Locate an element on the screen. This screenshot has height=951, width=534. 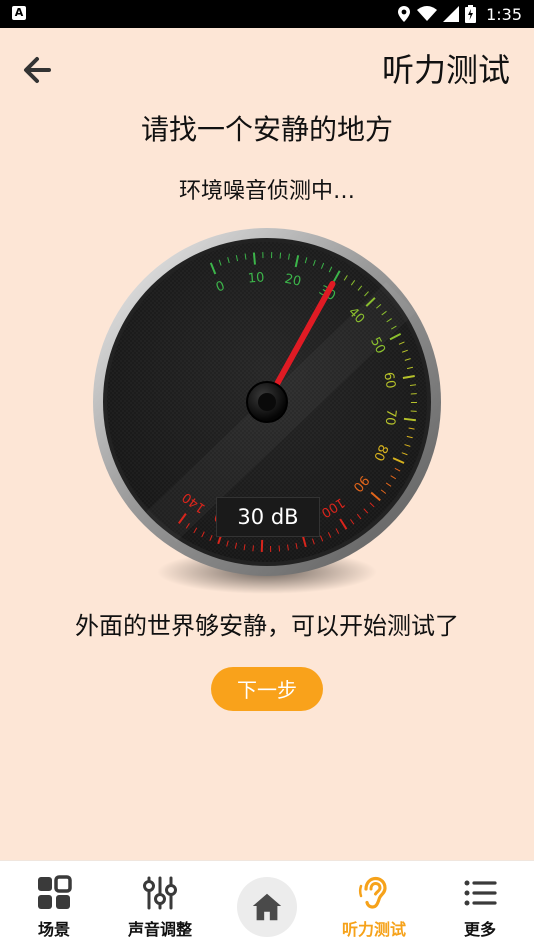
status-bar: A 1:35 is located at coordinates (267, 14).